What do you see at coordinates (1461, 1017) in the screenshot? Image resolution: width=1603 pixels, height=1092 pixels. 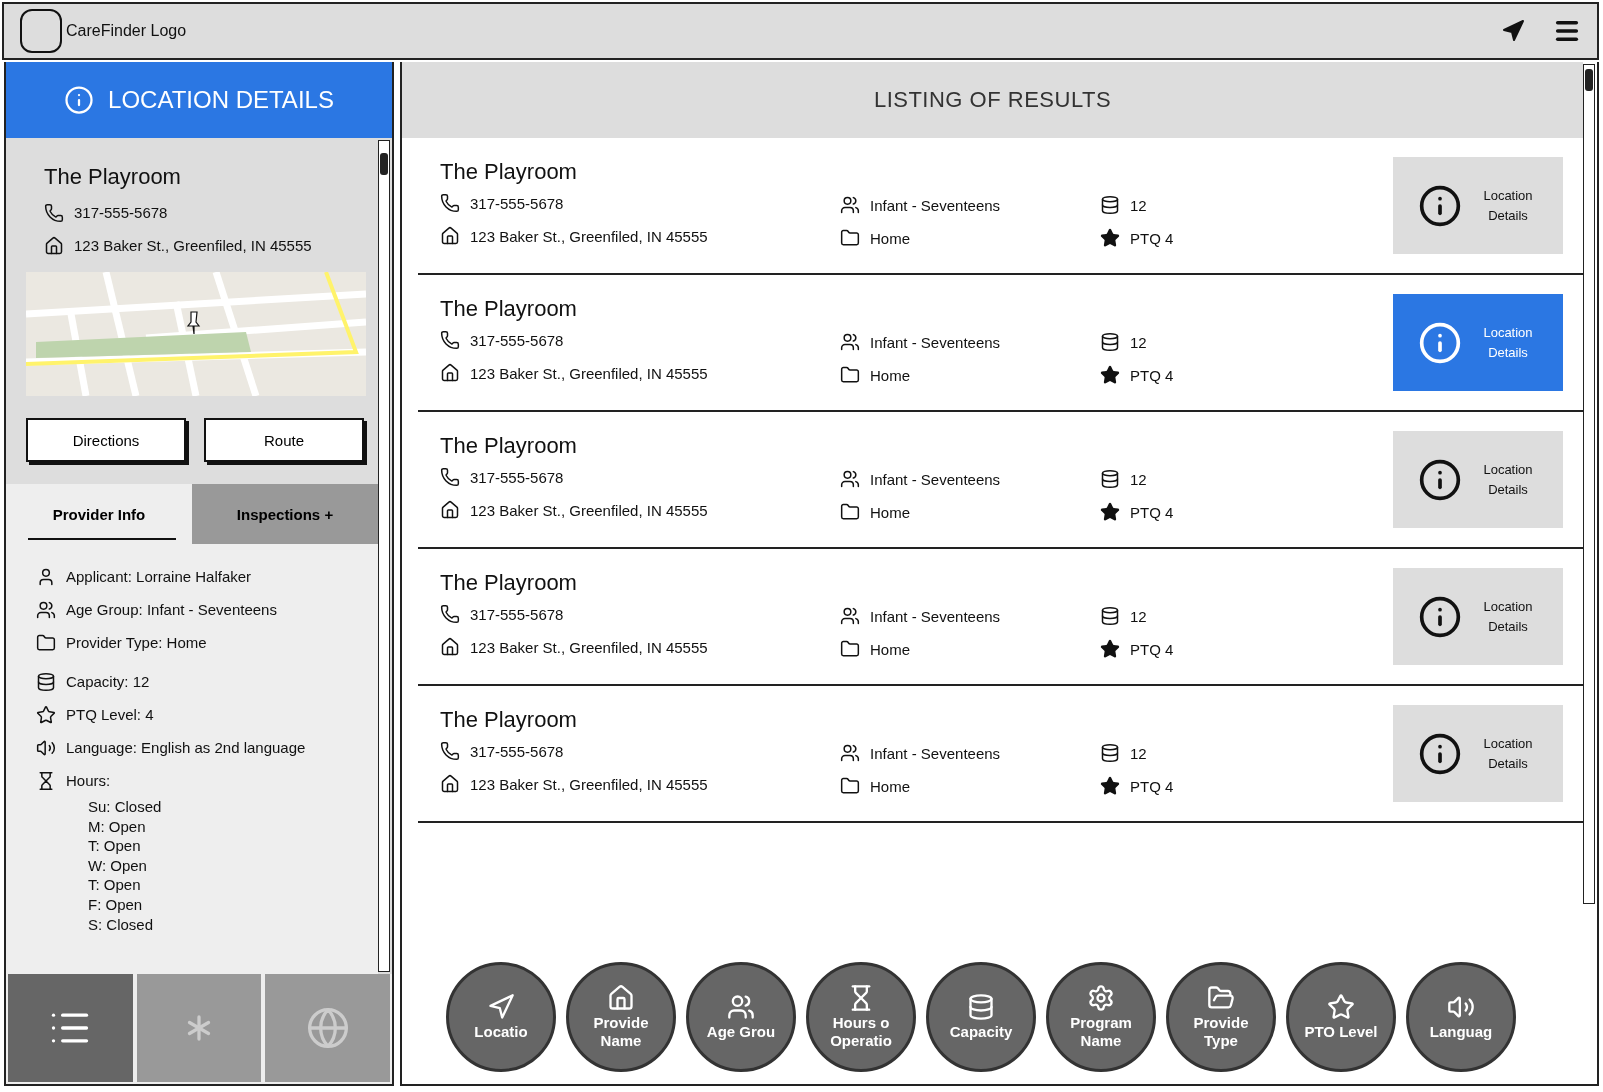 I see `filter-button: Languag` at bounding box center [1461, 1017].